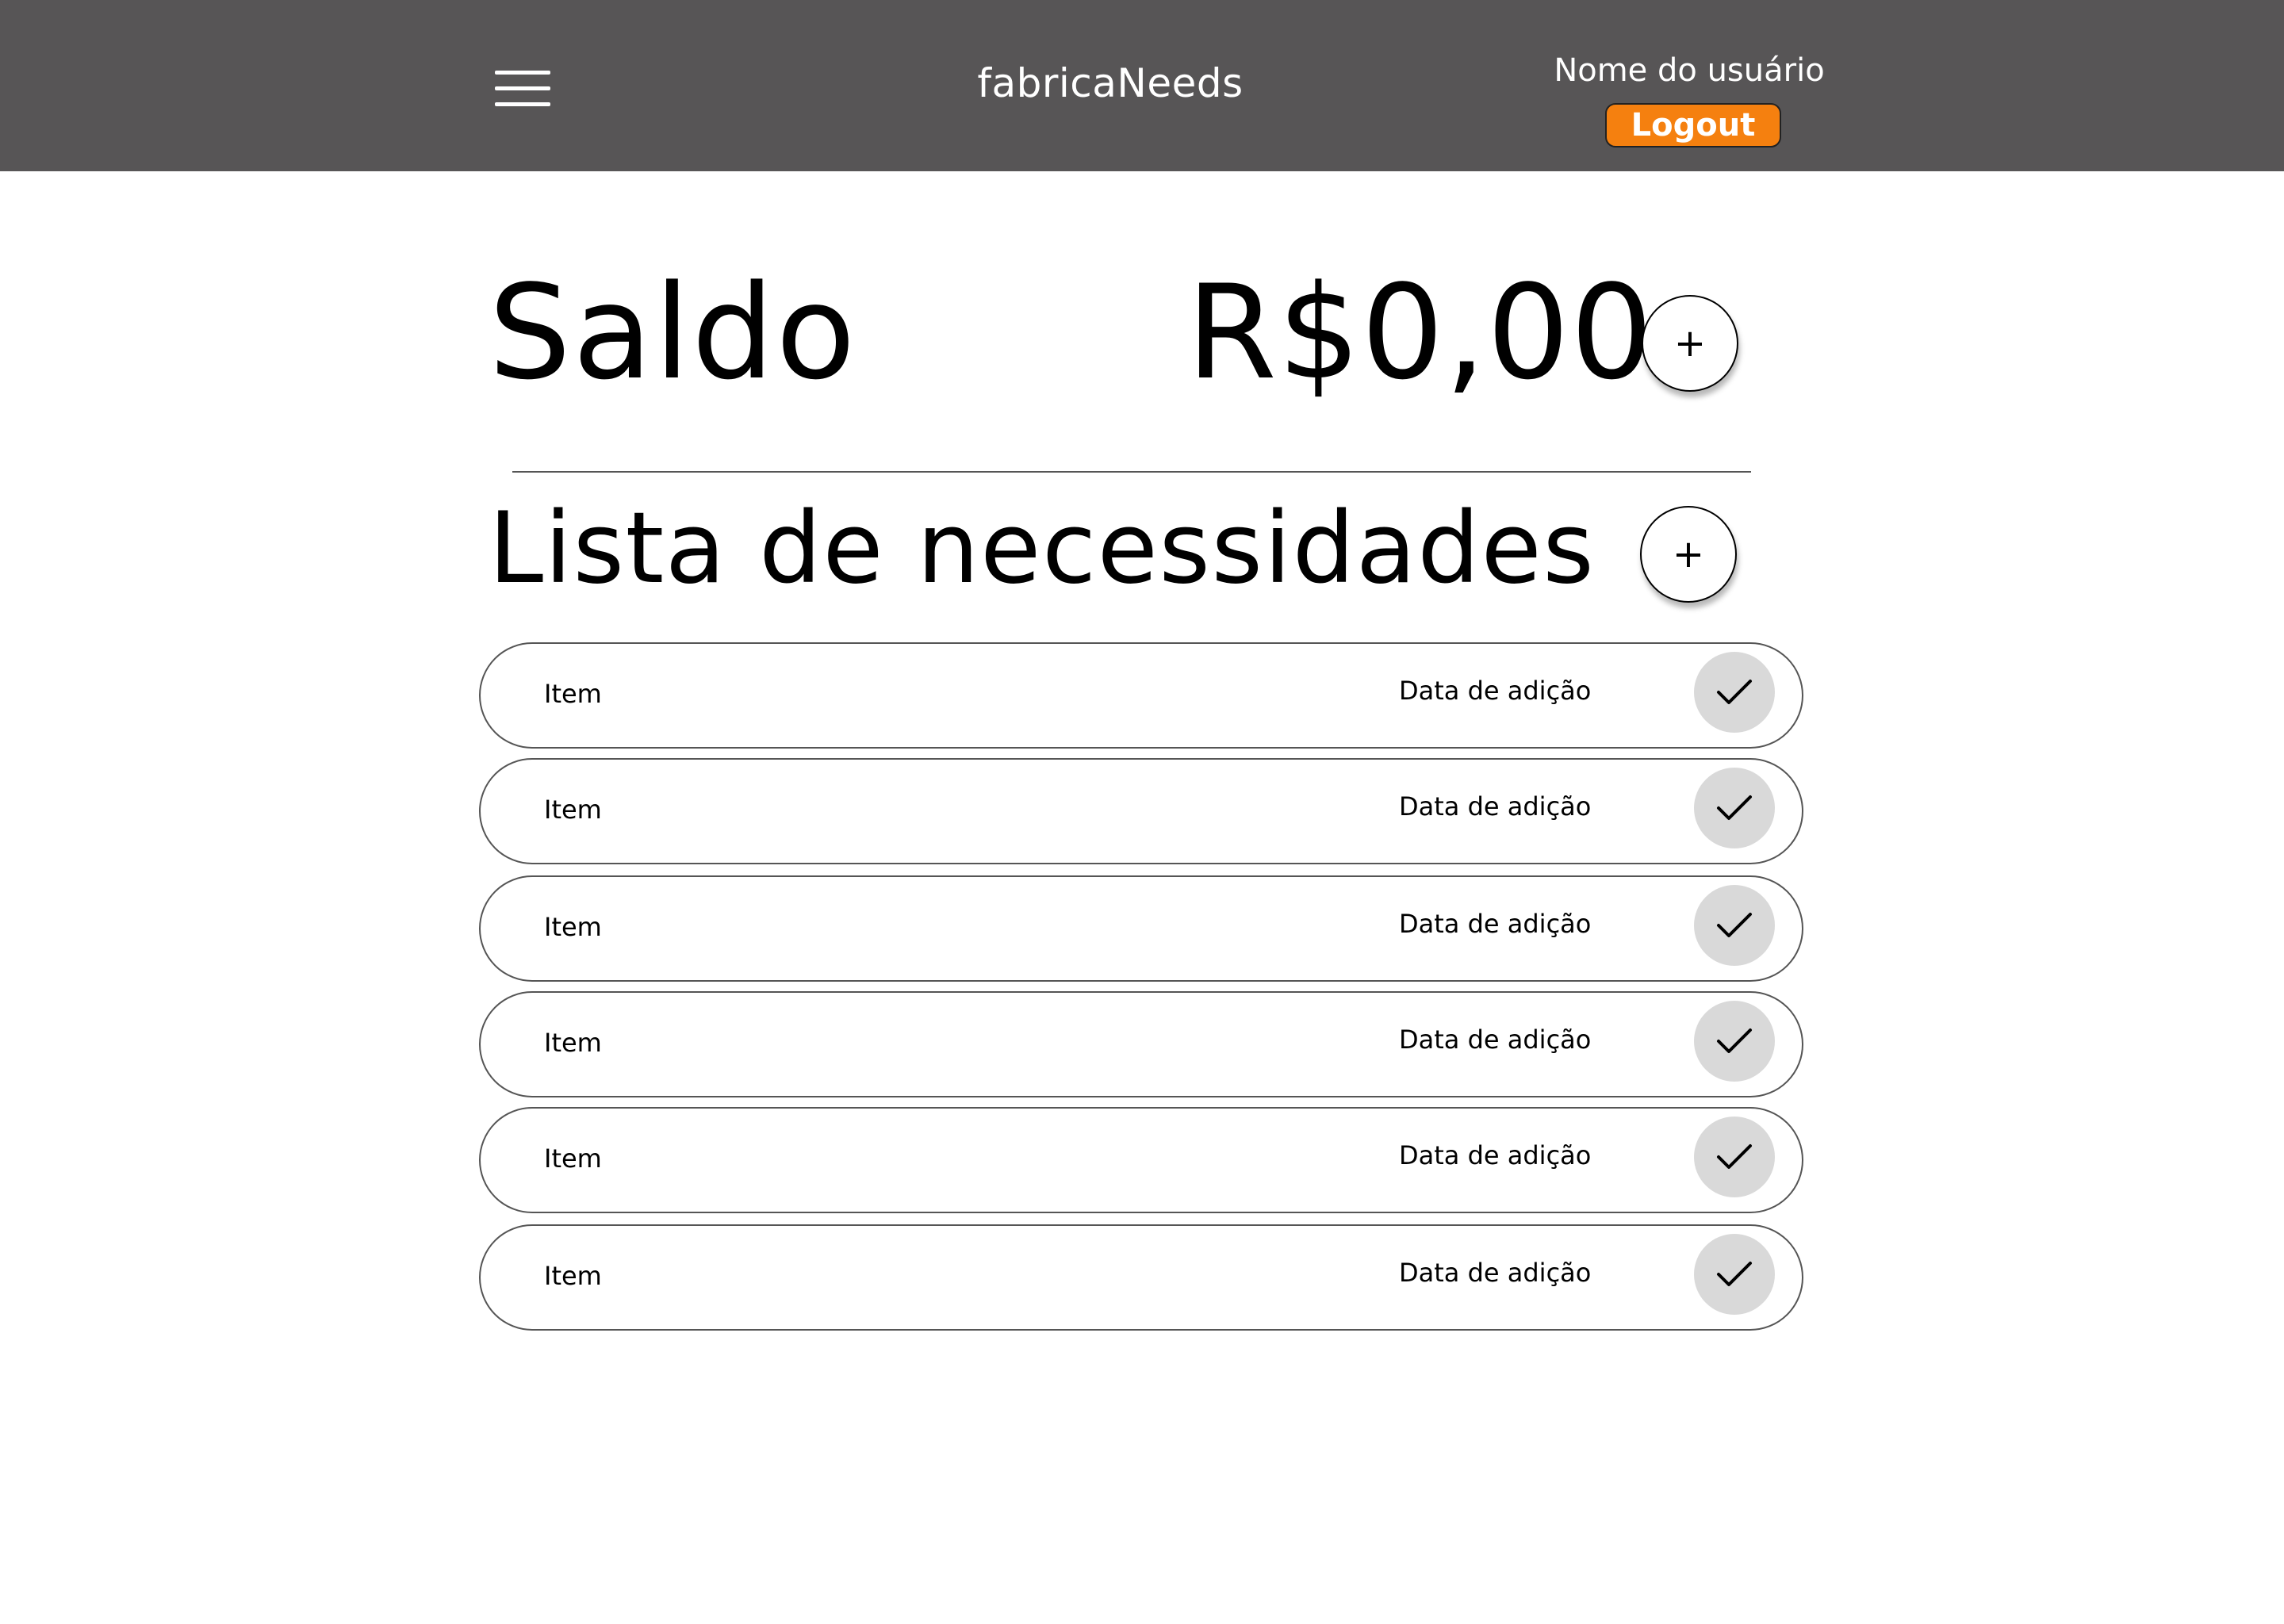  What do you see at coordinates (1693, 125) in the screenshot?
I see `logout-button: Logout` at bounding box center [1693, 125].